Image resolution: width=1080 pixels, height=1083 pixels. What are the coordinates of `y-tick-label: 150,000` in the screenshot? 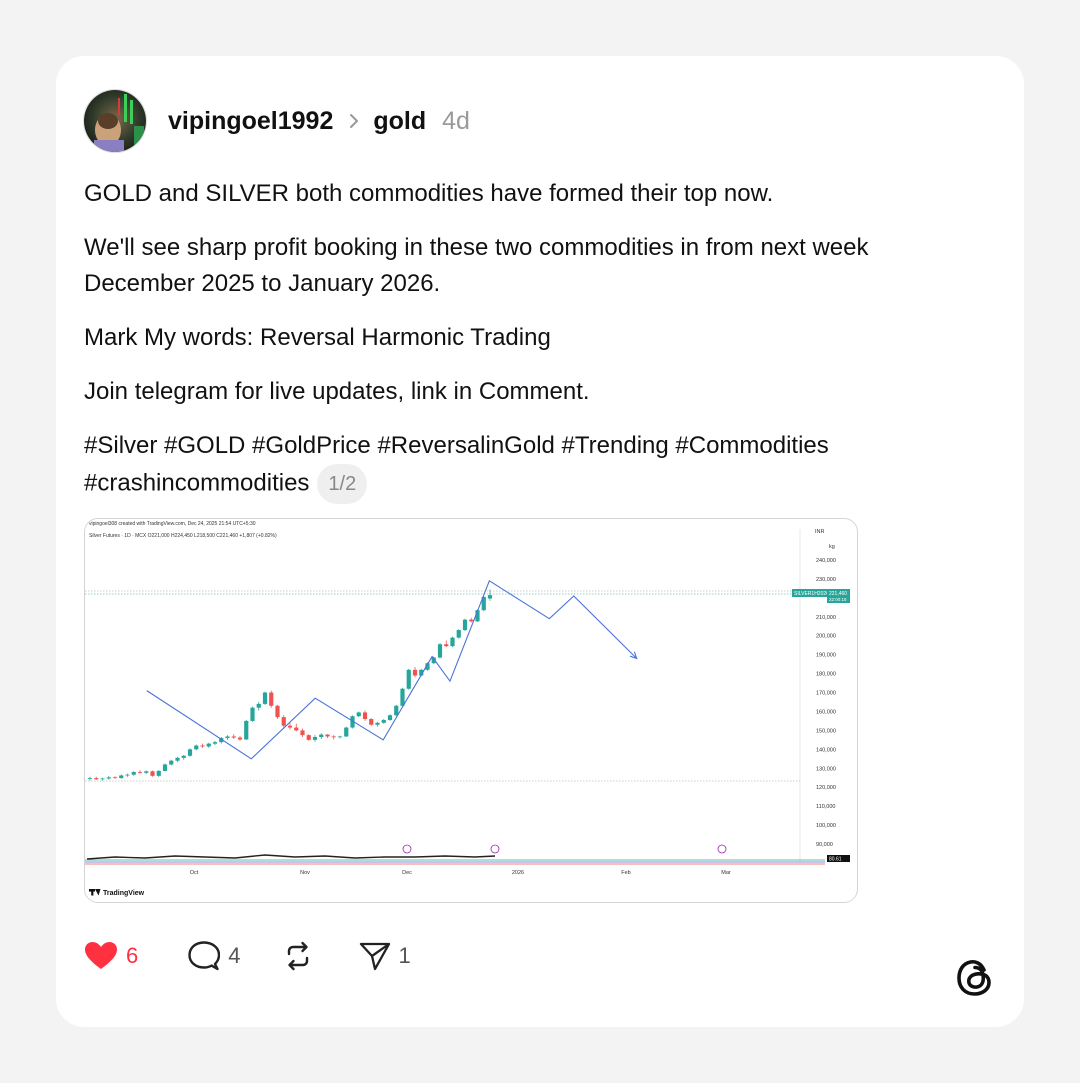 It's located at (826, 731).